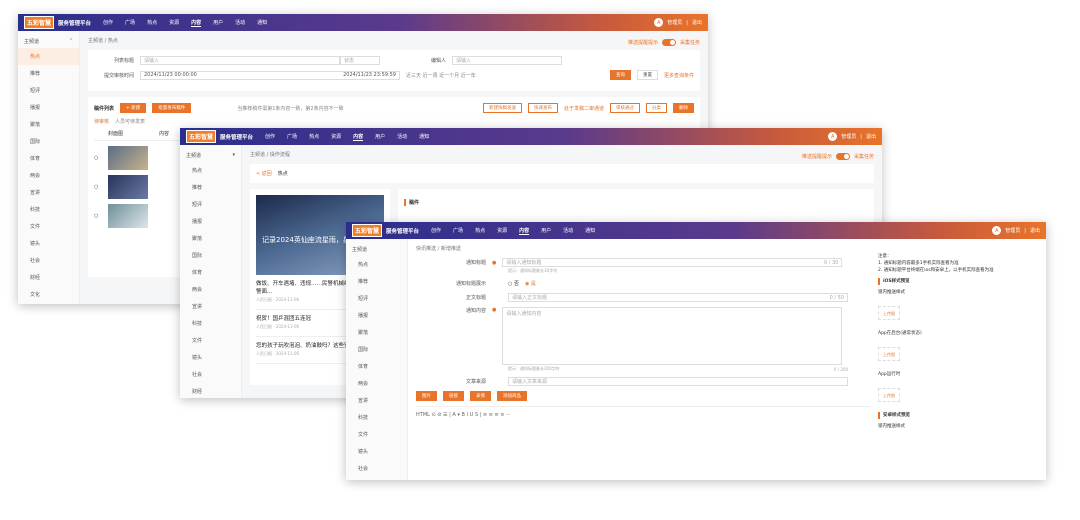  What do you see at coordinates (376, 249) in the screenshot?
I see `sidebar-head: 主频道` at bounding box center [376, 249].